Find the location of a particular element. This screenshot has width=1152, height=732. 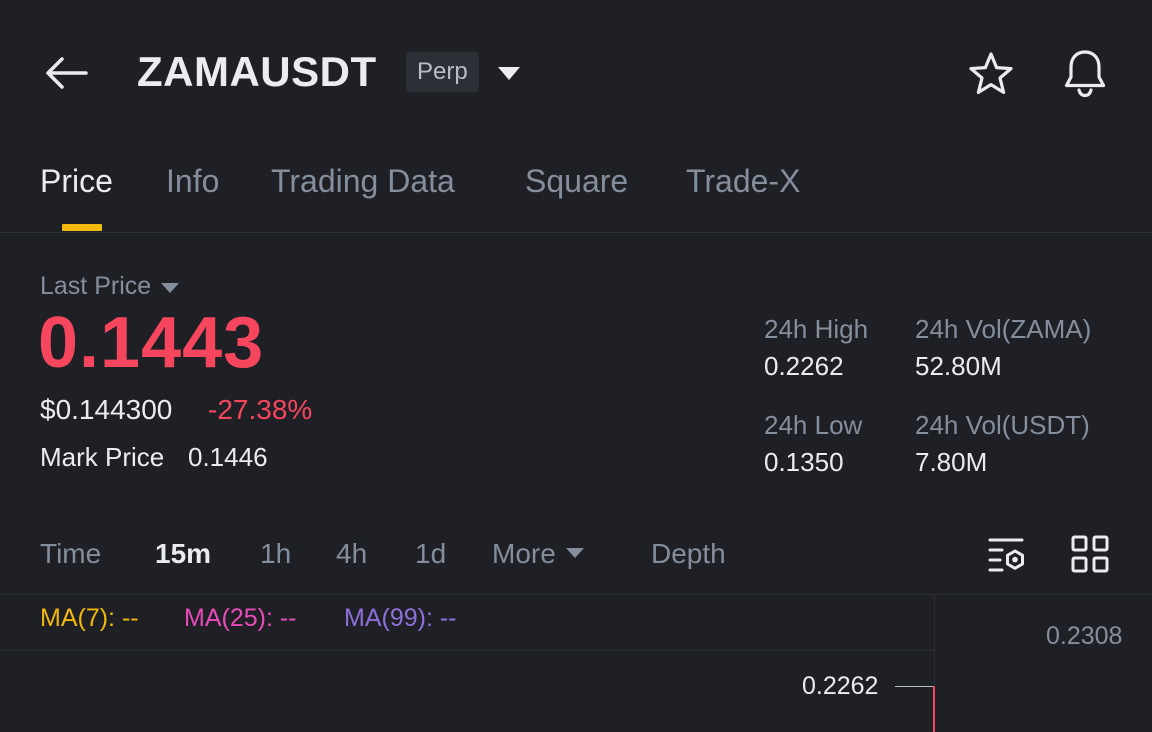

chart-settings-button is located at coordinates (1008, 555).